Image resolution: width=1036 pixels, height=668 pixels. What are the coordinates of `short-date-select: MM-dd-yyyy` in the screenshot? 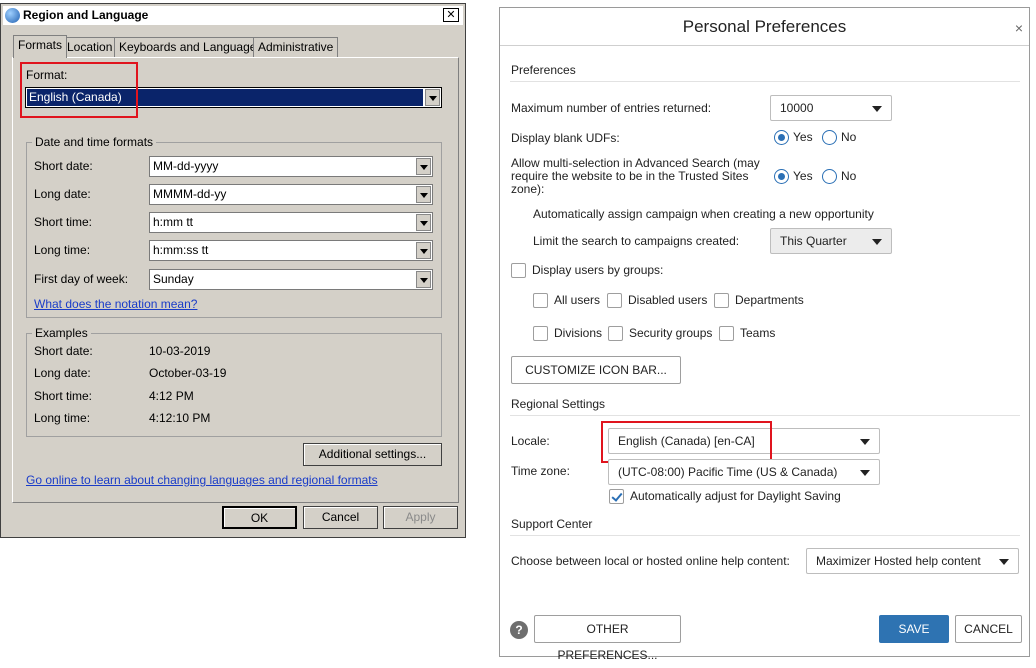 It's located at (291, 166).